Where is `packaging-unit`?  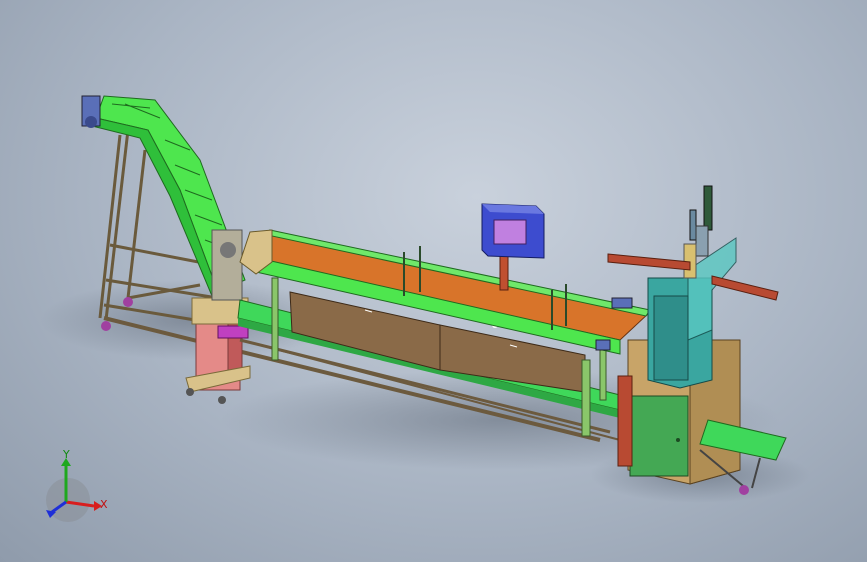
packaging-unit is located at coordinates (697, 340).